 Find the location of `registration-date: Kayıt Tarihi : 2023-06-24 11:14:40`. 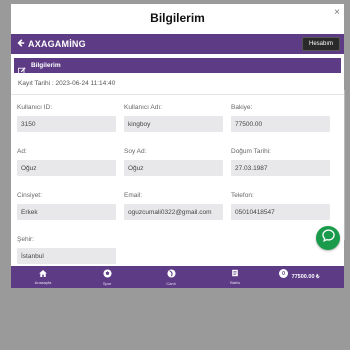

registration-date: Kayıt Tarihi : 2023-06-24 11:14:40 is located at coordinates (177, 84).